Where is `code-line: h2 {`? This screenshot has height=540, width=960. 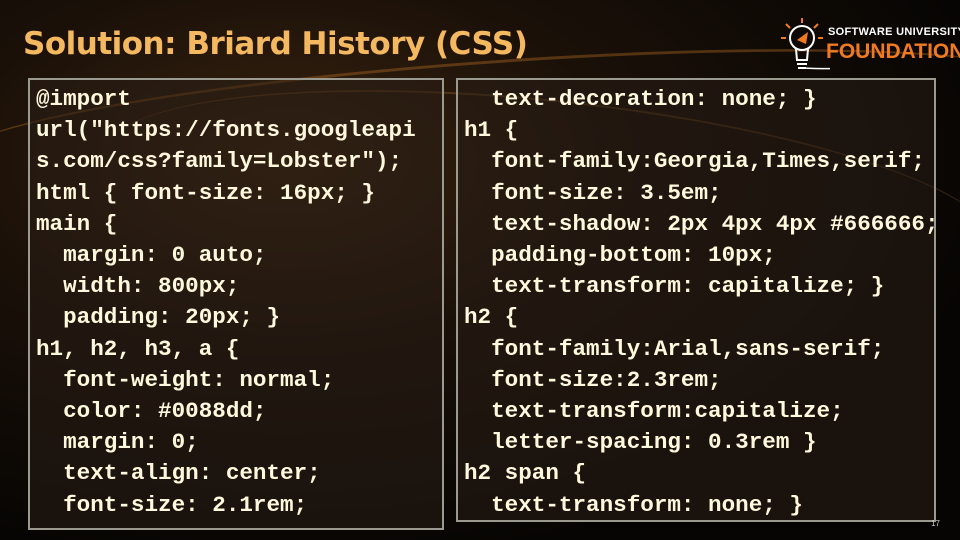
code-line: h2 { is located at coordinates (491, 317).